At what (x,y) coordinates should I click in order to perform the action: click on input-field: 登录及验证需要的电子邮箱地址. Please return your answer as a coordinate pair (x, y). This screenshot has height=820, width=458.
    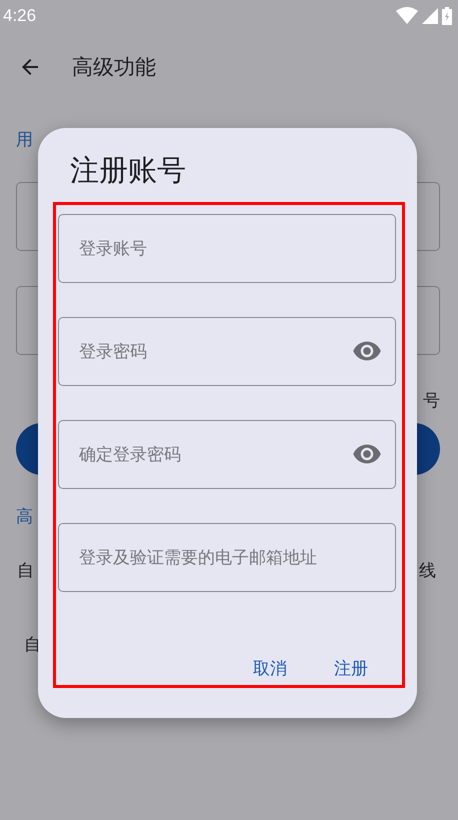
    Looking at the image, I should click on (227, 557).